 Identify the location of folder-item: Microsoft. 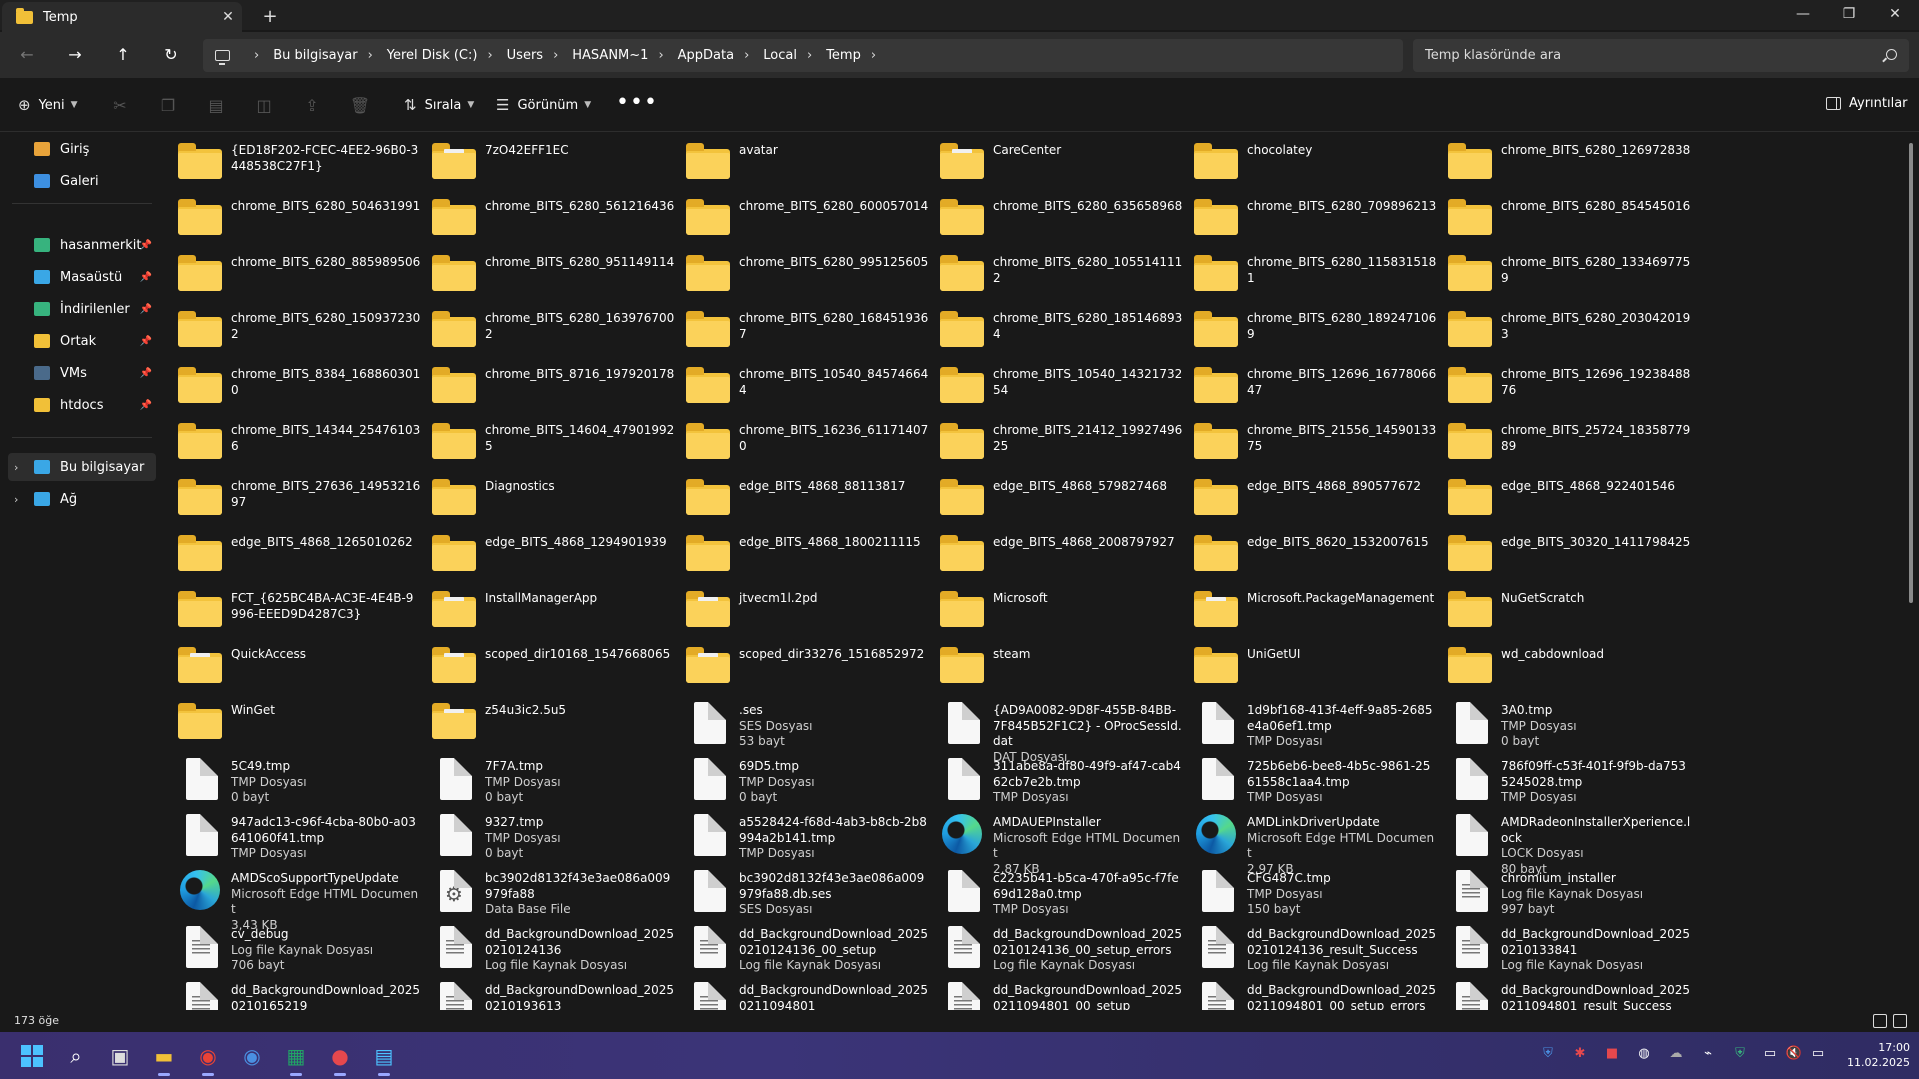
(1059, 610).